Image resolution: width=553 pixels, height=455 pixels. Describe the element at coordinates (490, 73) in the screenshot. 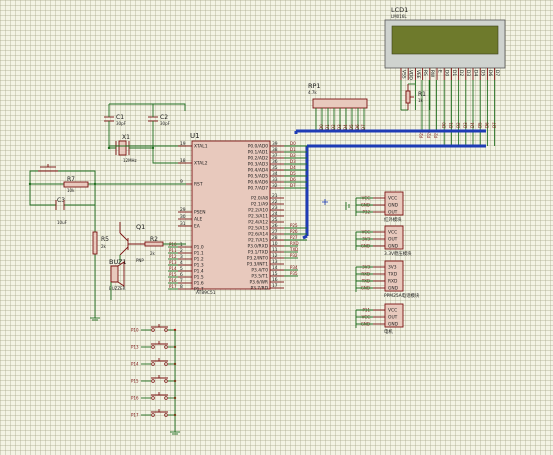

I see `lcd-pin-label-d6: D6` at that location.